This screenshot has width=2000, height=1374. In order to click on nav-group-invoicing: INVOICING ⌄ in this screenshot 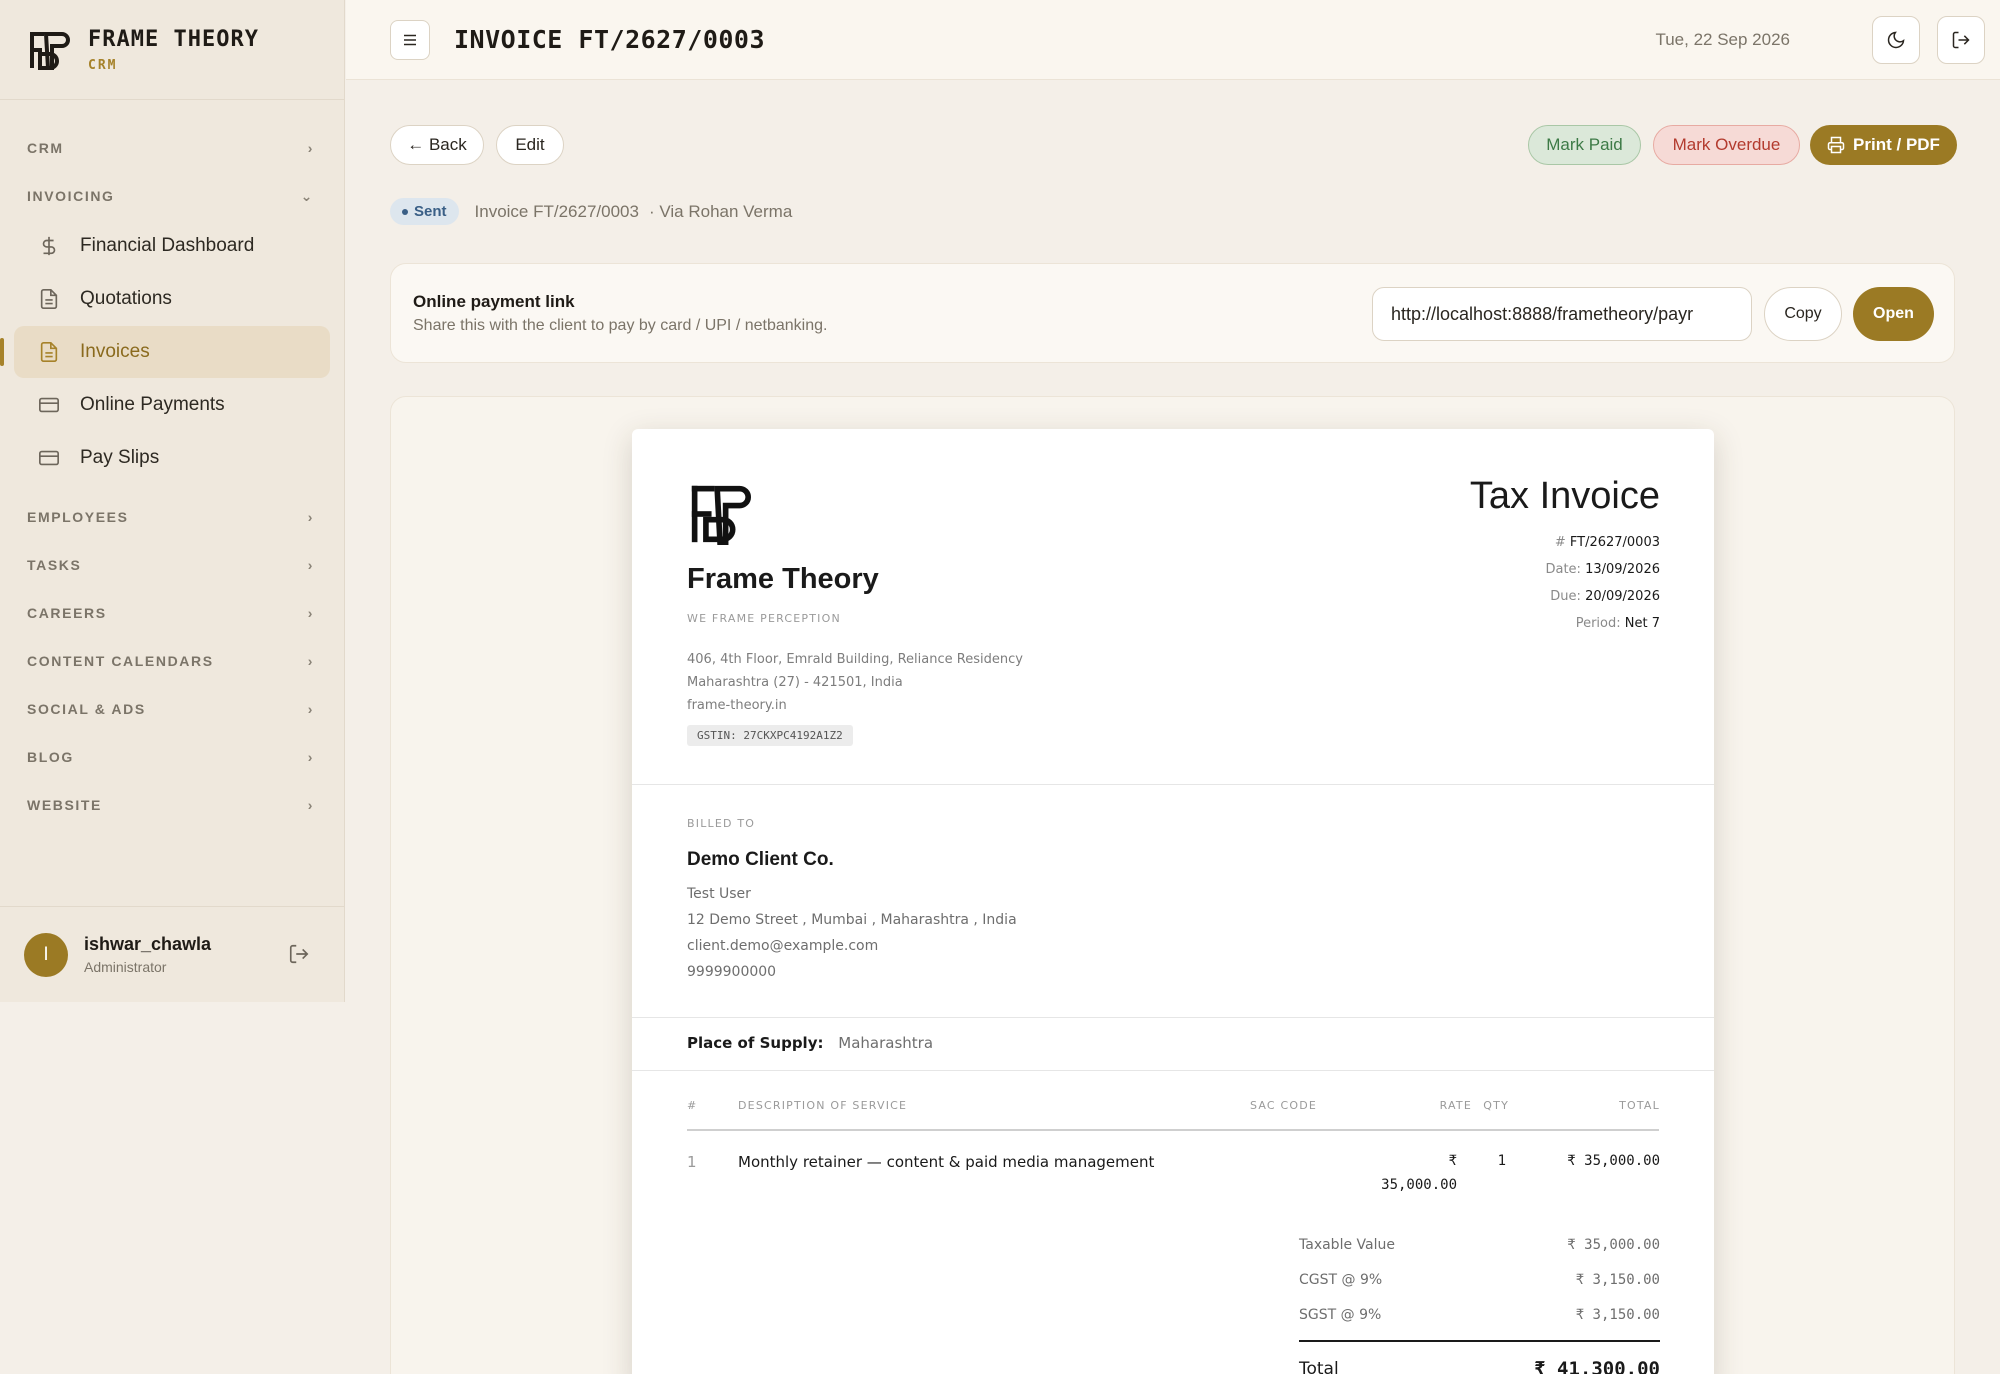, I will do `click(172, 196)`.